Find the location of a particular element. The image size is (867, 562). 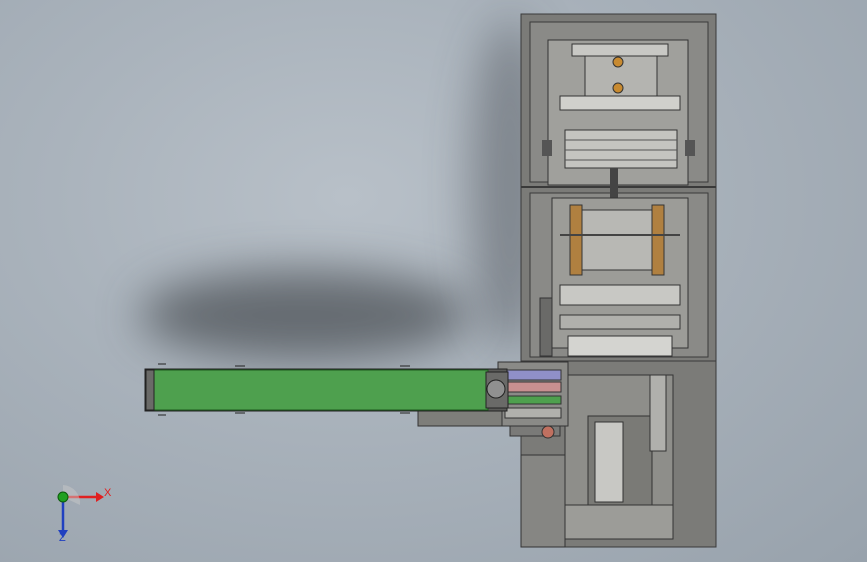

coordinate-triad-icon is located at coordinates (80, 511).